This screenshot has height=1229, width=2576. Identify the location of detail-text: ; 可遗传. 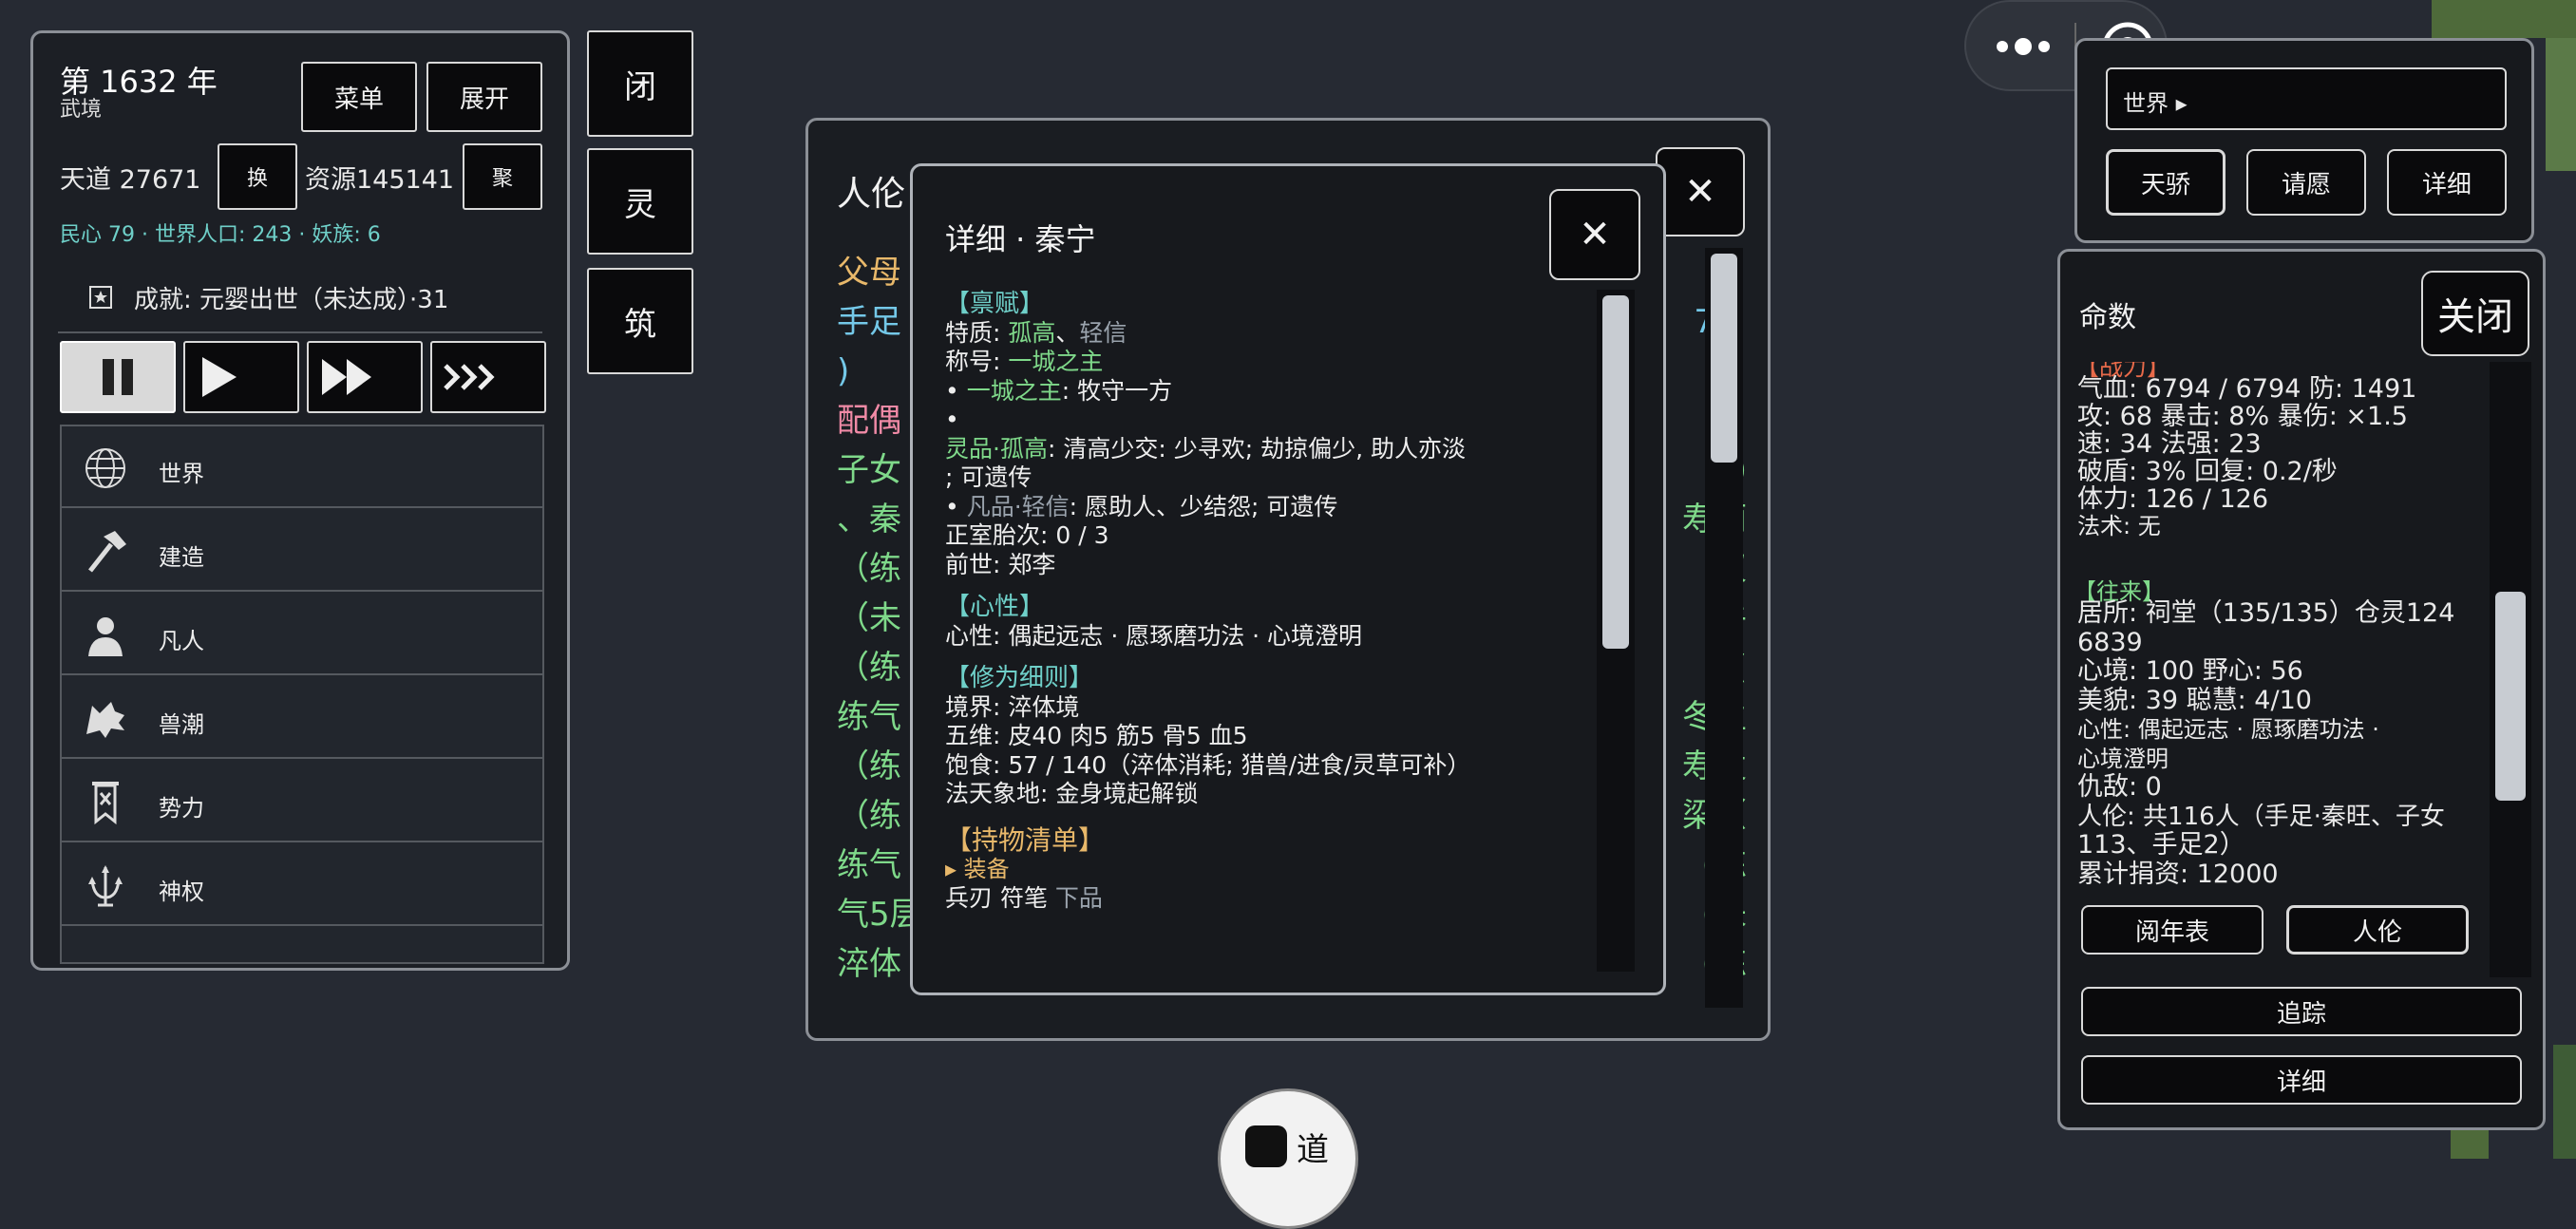
(988, 477).